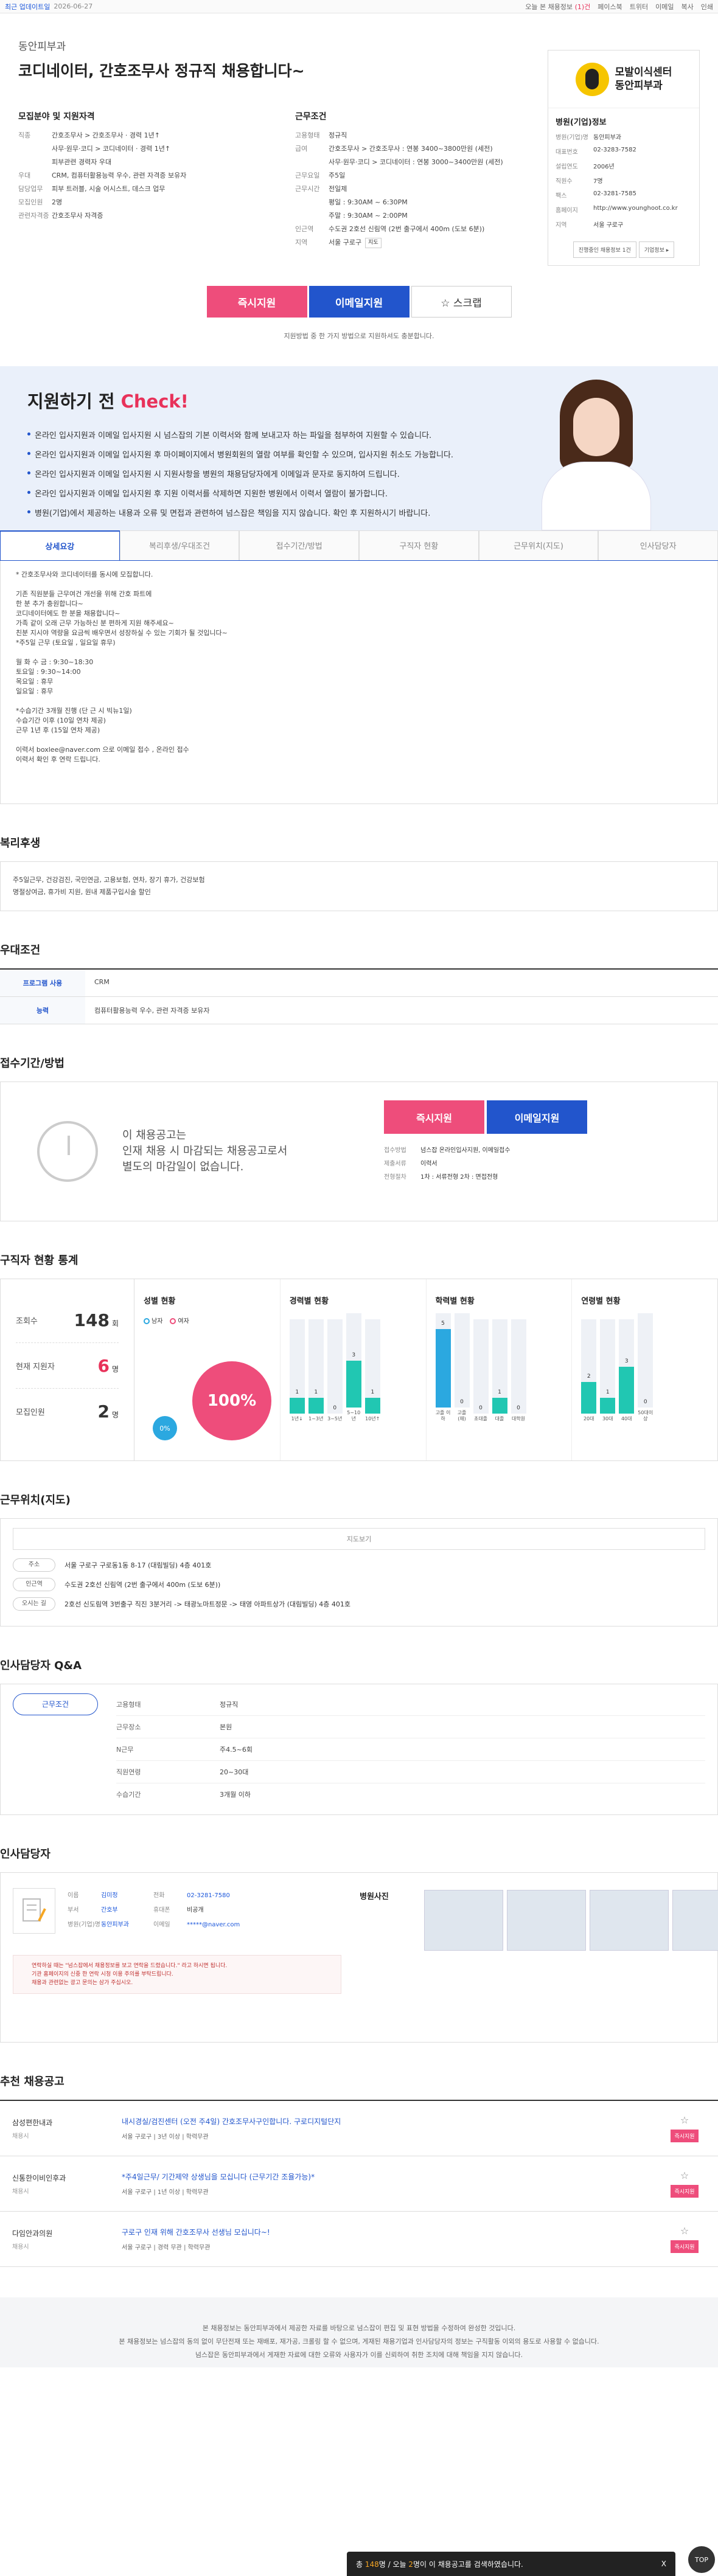  Describe the element at coordinates (664, 7) in the screenshot. I see `share-email-link: 이메일` at that location.